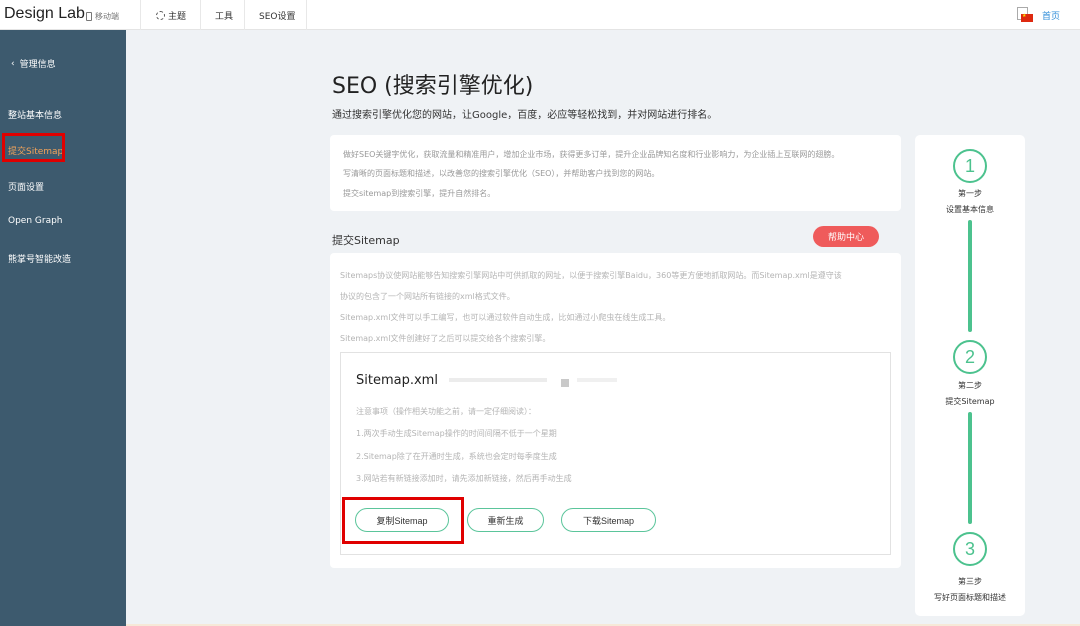 The image size is (1080, 626). Describe the element at coordinates (970, 357) in the screenshot. I see `step-number: 2` at that location.